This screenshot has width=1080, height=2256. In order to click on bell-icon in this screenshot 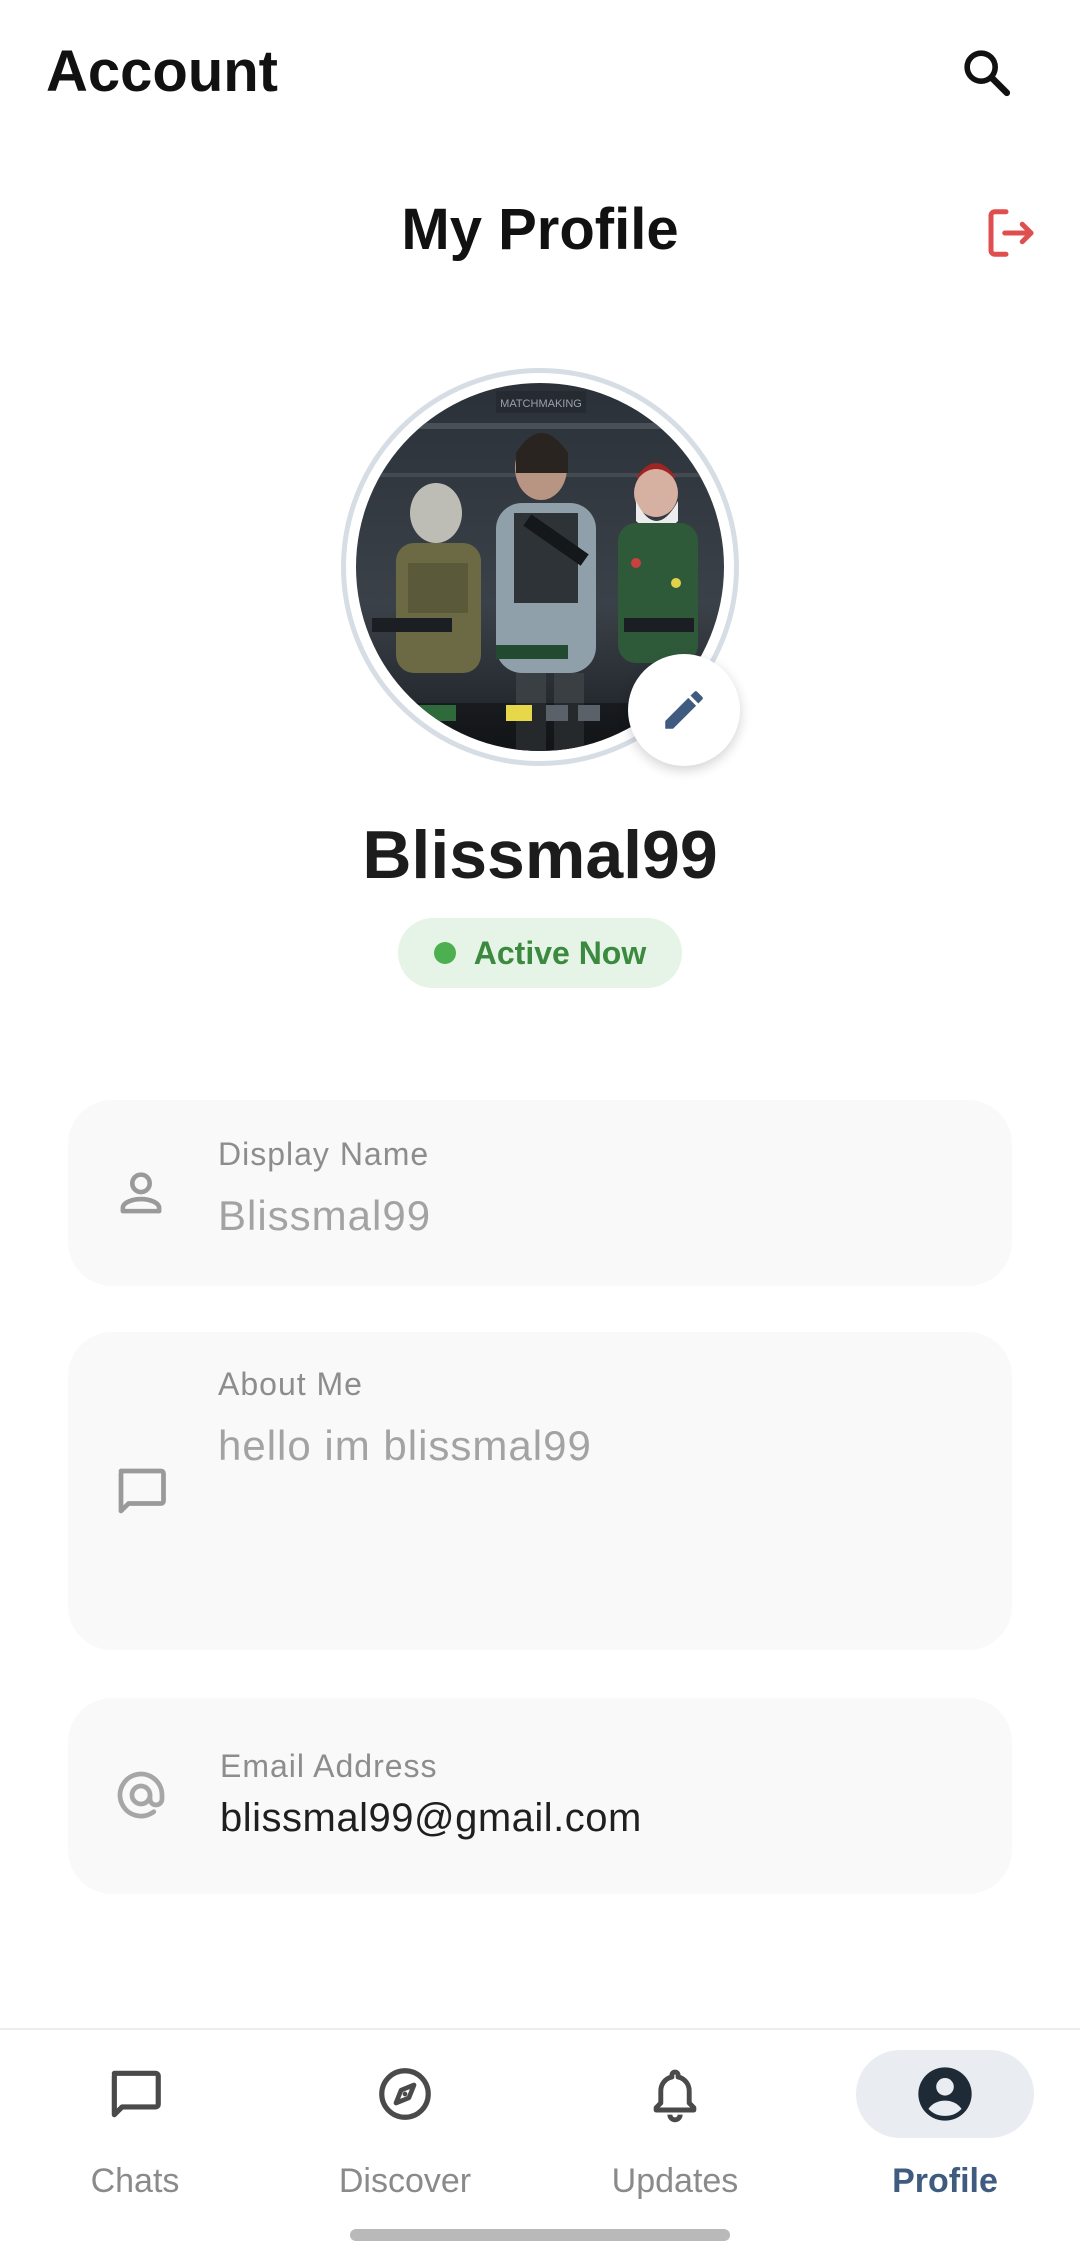, I will do `click(675, 2096)`.